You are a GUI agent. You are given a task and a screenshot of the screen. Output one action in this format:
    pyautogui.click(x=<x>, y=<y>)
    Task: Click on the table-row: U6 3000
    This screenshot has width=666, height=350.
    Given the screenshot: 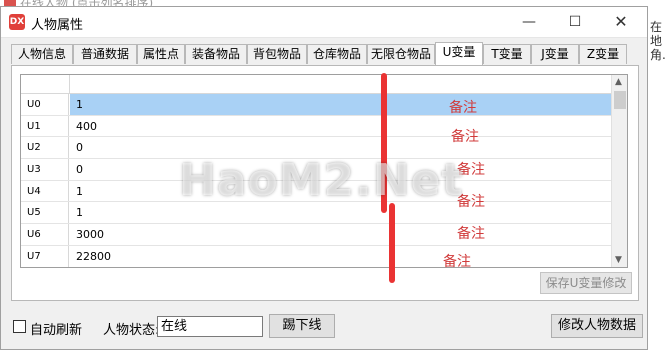 What is the action you would take?
    pyautogui.click(x=316, y=235)
    